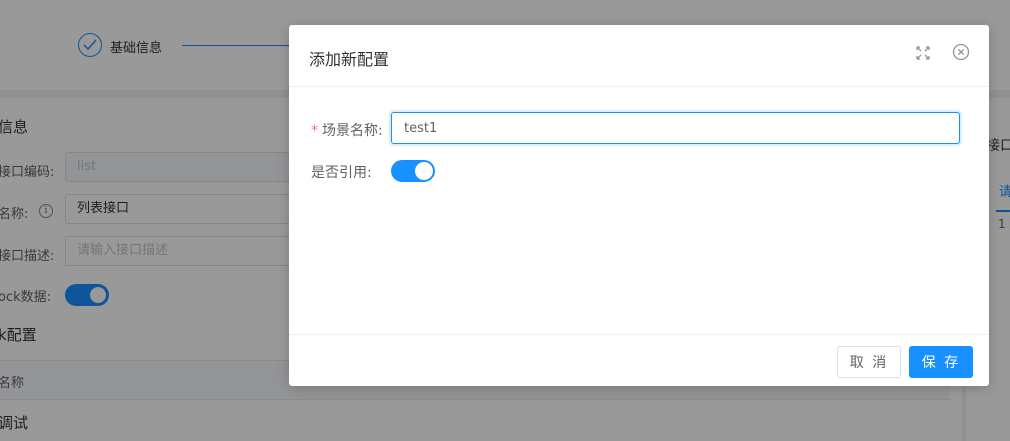  Describe the element at coordinates (341, 173) in the screenshot. I see `is-reference-label: 是否引用:` at that location.